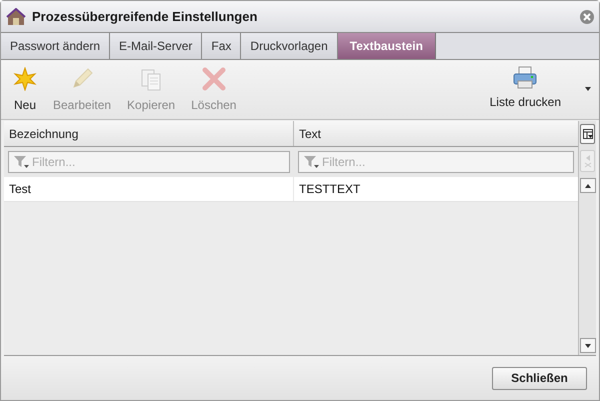 The width and height of the screenshot is (600, 401). Describe the element at coordinates (587, 17) in the screenshot. I see `close-icon` at that location.